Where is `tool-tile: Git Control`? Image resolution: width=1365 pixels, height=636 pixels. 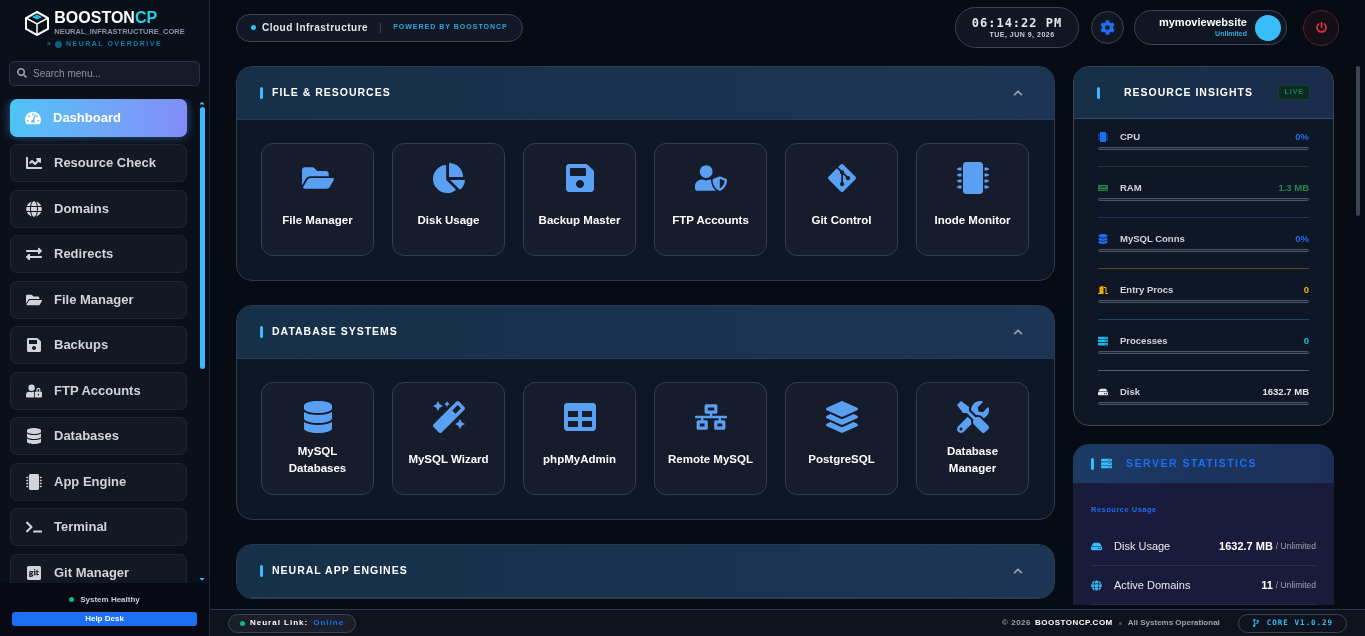 tool-tile: Git Control is located at coordinates (841, 199).